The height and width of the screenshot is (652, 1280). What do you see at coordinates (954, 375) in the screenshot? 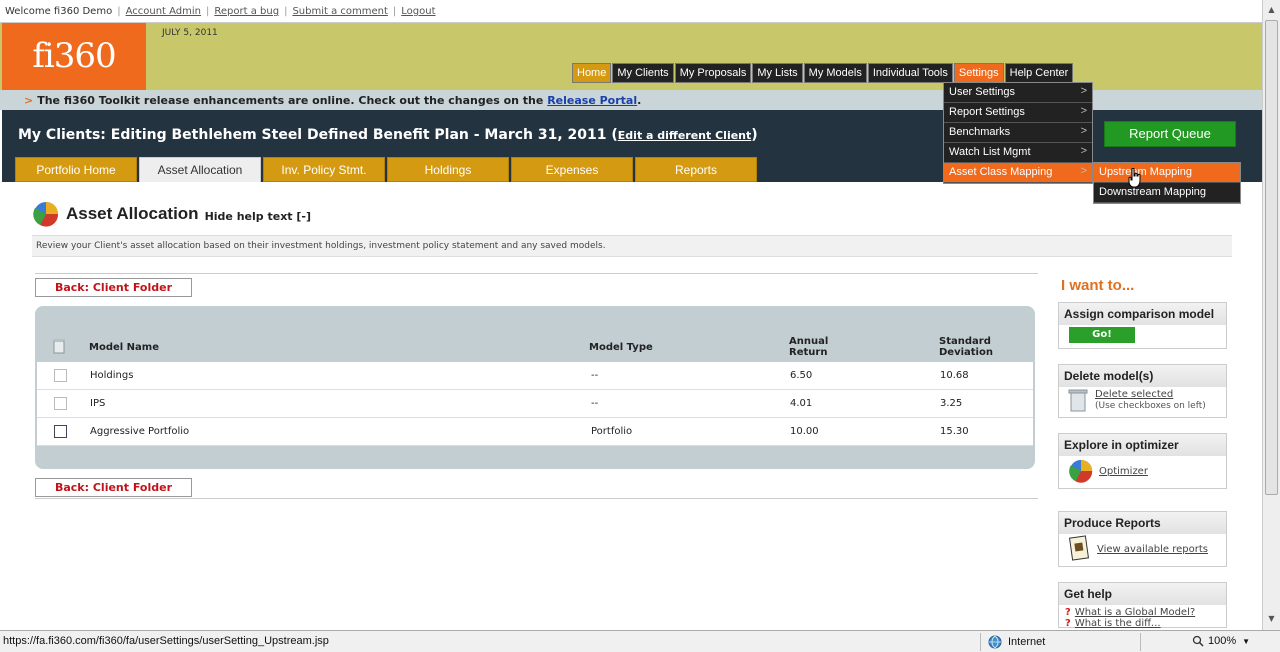
I see `standard-deviation: 10.68` at bounding box center [954, 375].